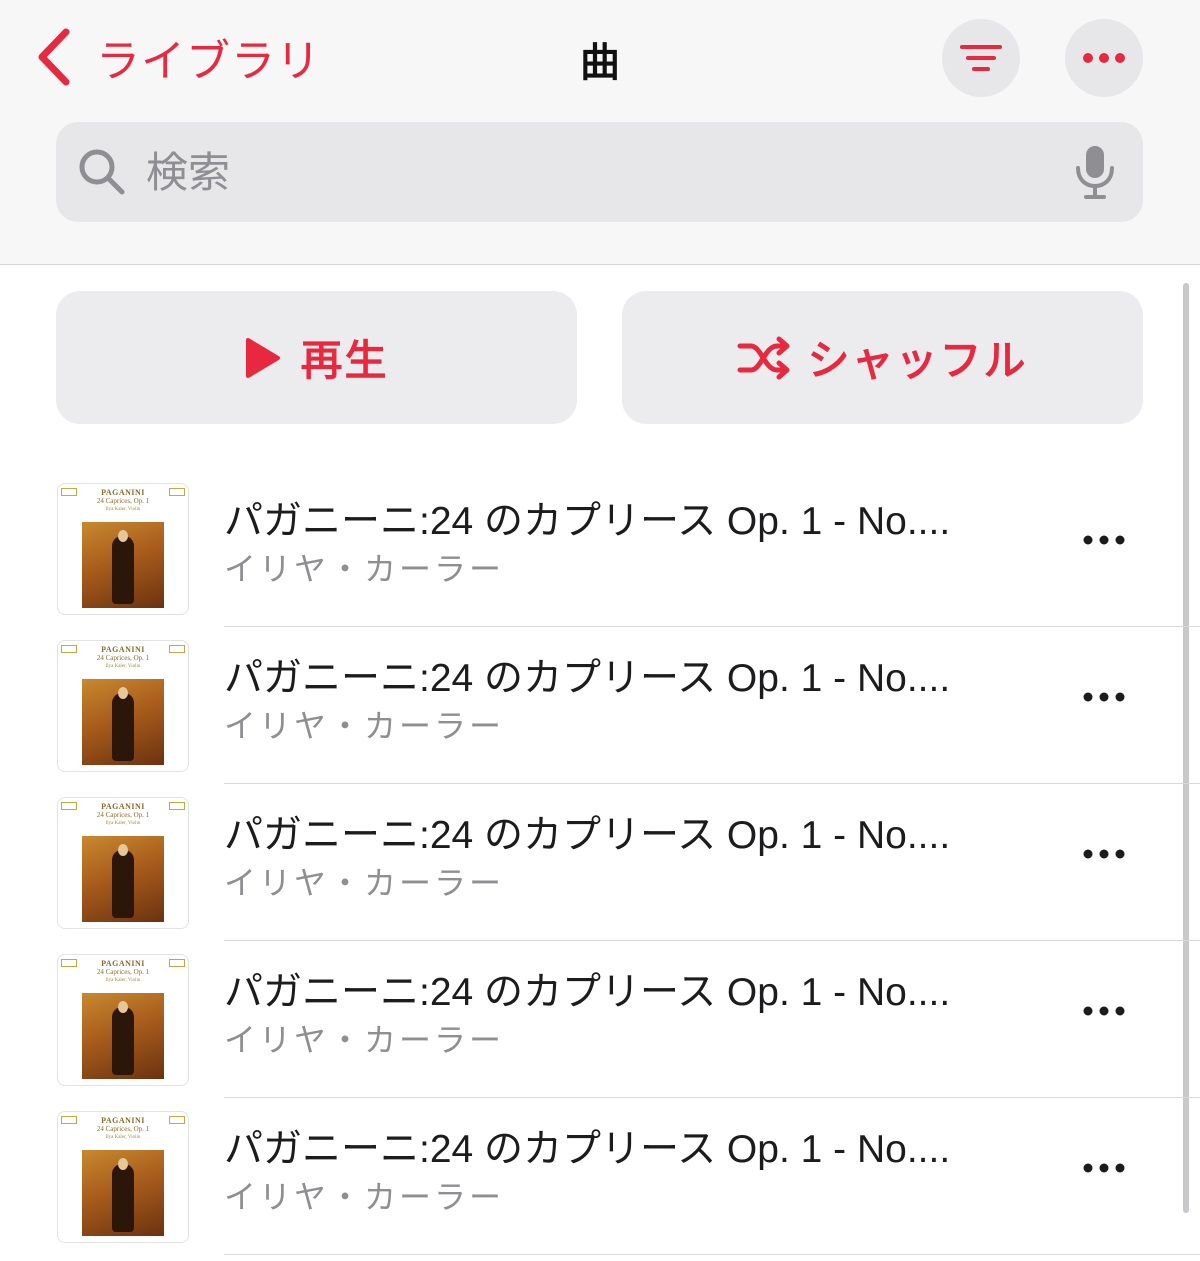 Image resolution: width=1200 pixels, height=1261 pixels. Describe the element at coordinates (102, 172) in the screenshot. I see `search-icon` at that location.